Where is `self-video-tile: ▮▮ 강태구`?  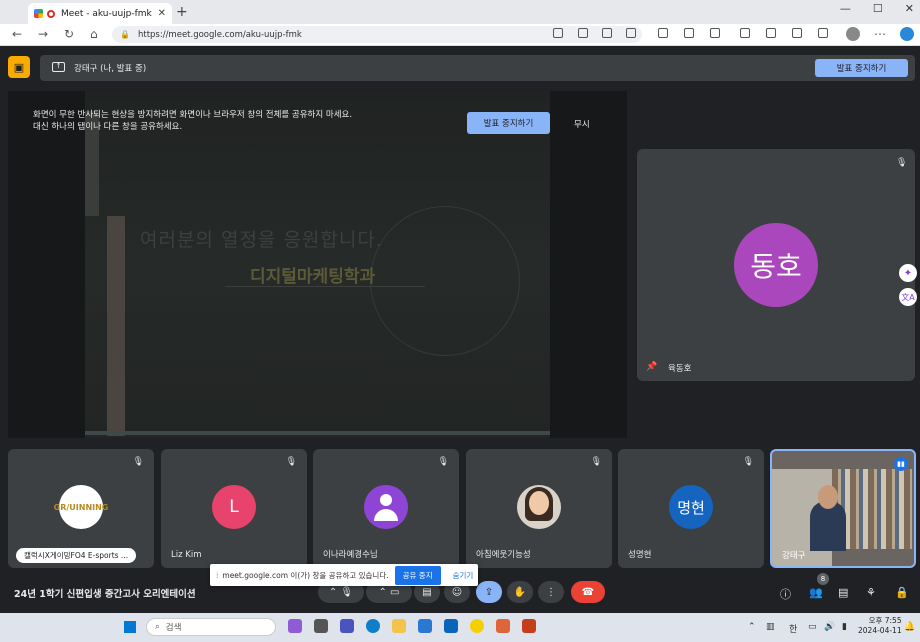
self-video-tile: ▮▮ 강태구 is located at coordinates (843, 508).